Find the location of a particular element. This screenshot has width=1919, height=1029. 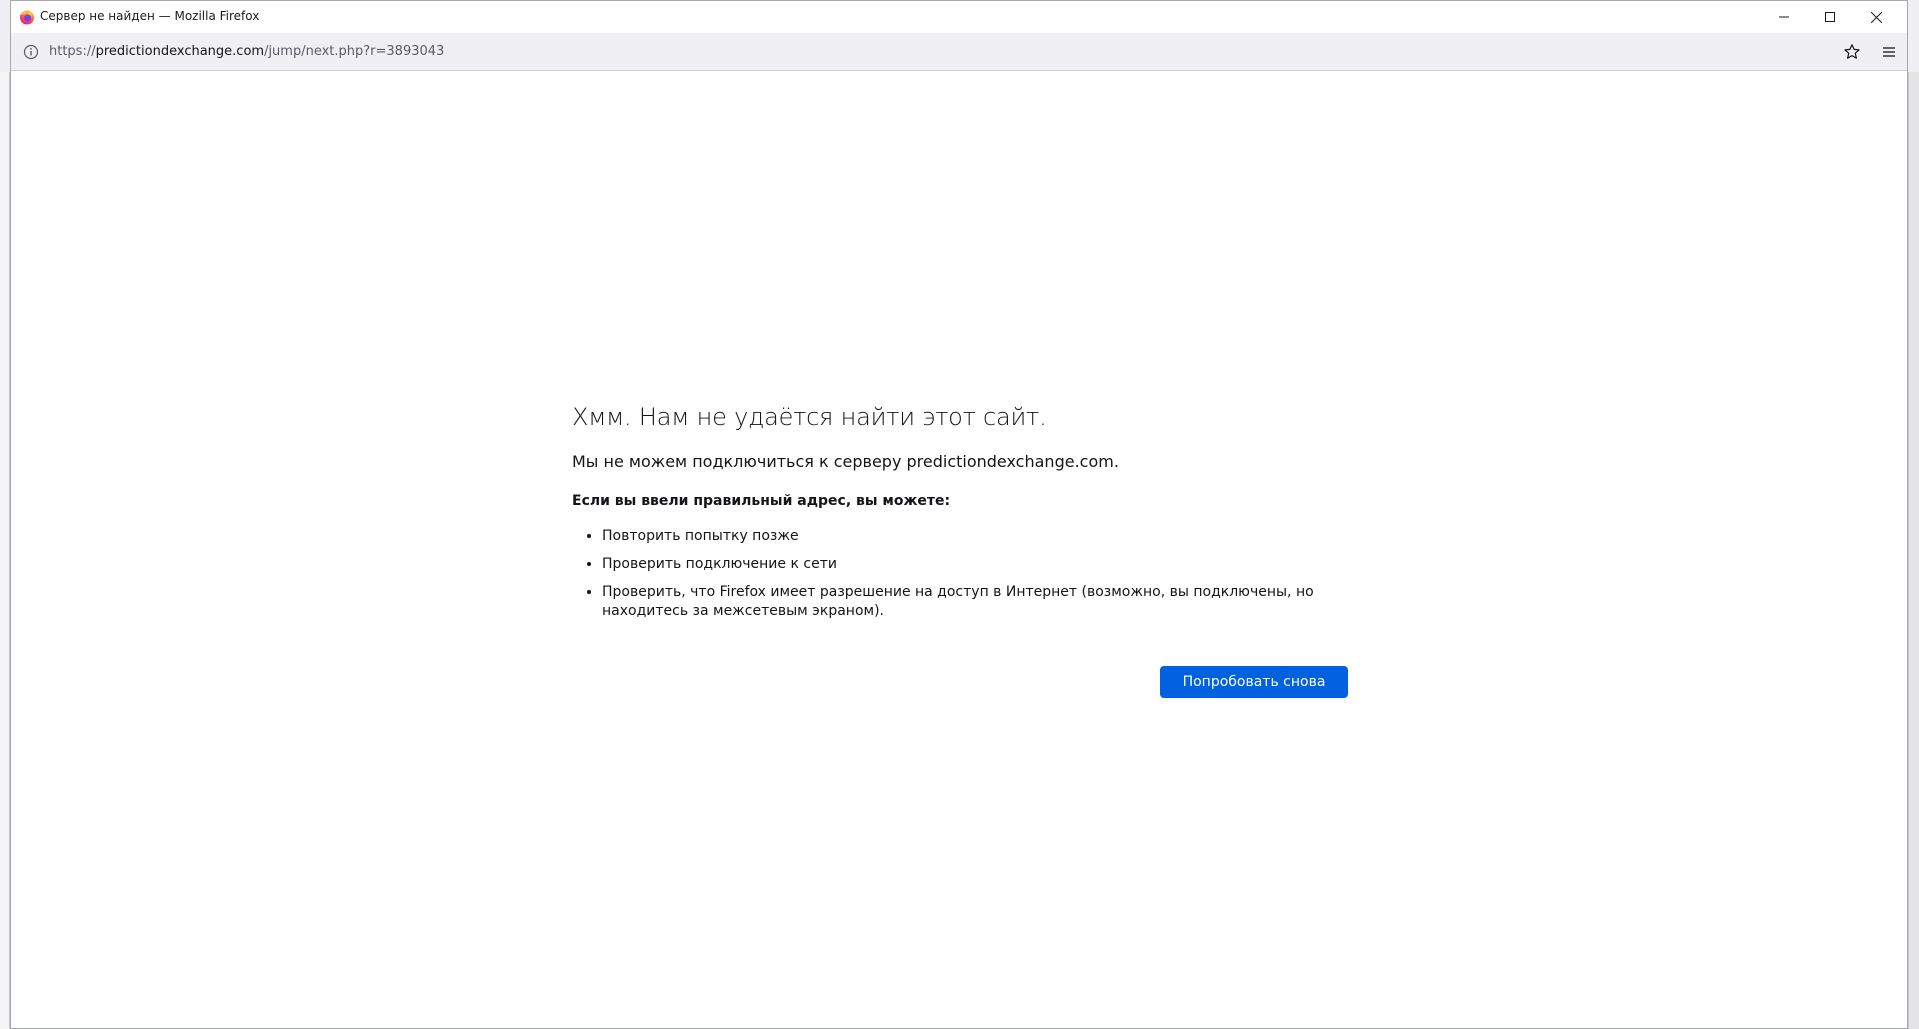

background-window-left-edge is located at coordinates (5, 550).